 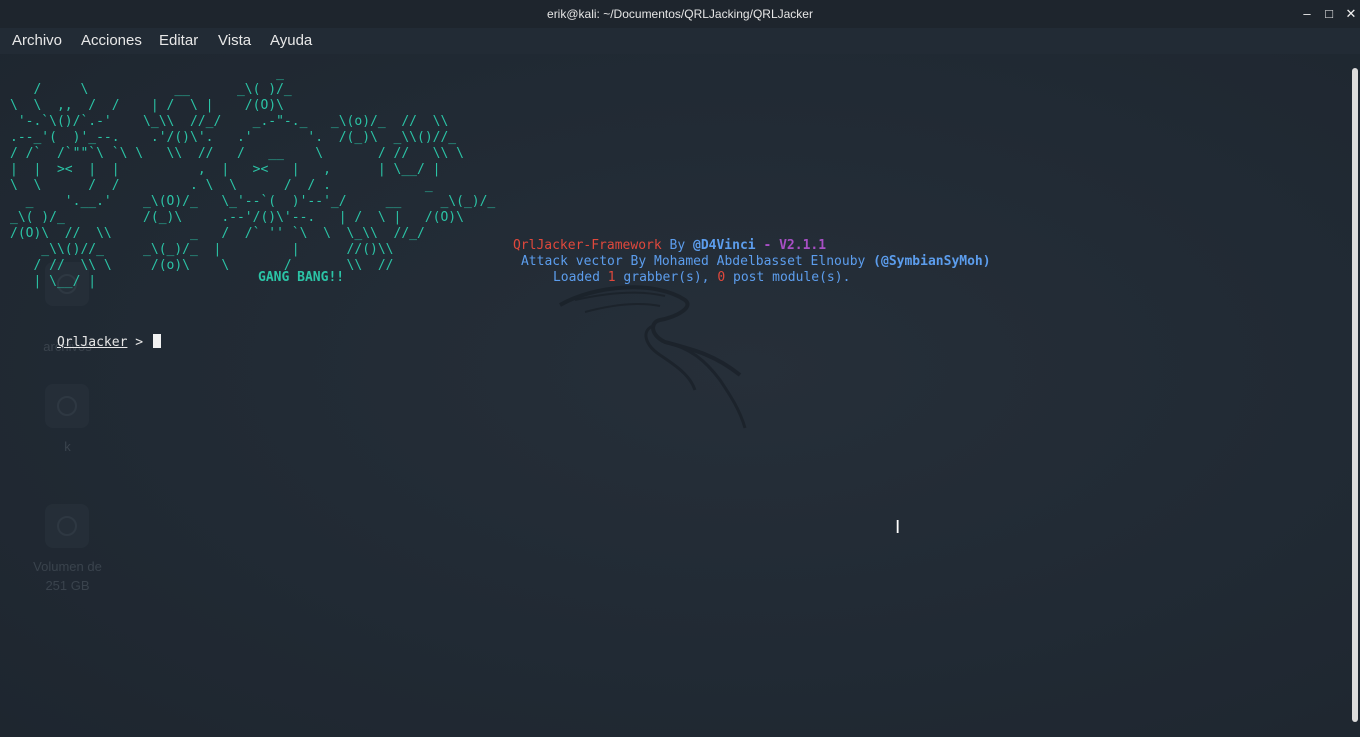 What do you see at coordinates (156, 341) in the screenshot?
I see `text-cursor` at bounding box center [156, 341].